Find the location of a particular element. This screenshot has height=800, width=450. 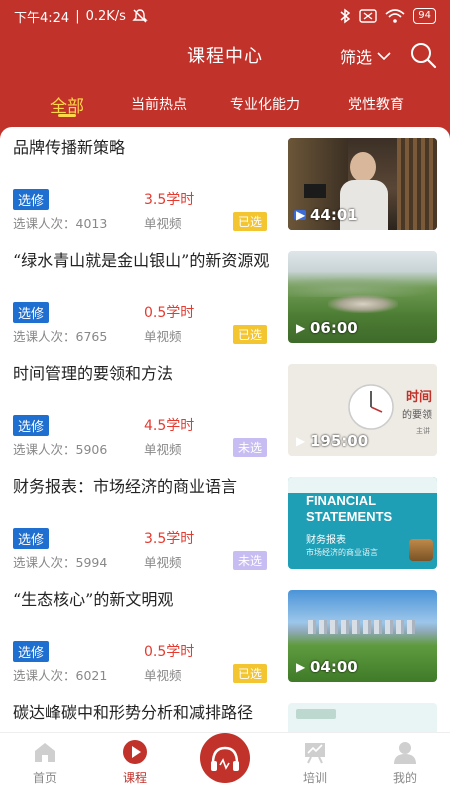

course-thumbnail is located at coordinates (362, 717).